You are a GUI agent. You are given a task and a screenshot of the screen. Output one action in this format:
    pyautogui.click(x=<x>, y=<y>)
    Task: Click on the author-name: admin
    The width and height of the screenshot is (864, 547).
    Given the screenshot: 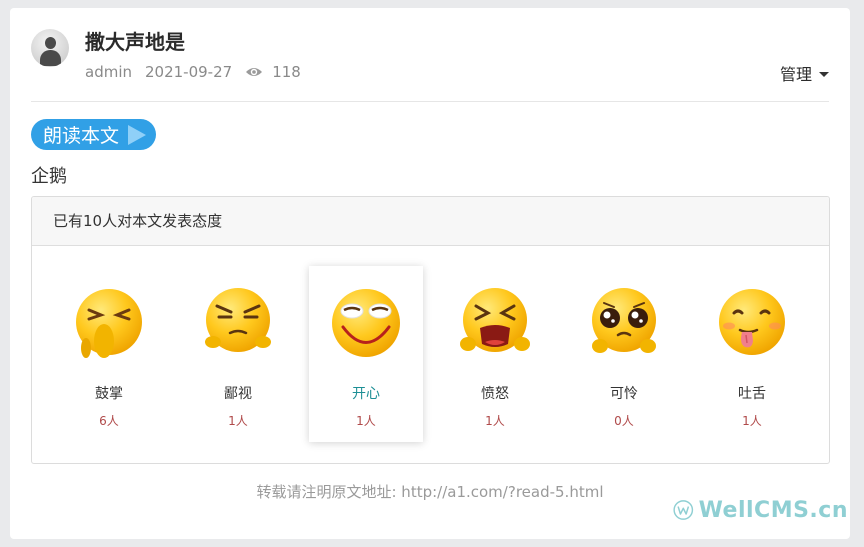 What is the action you would take?
    pyautogui.click(x=108, y=72)
    